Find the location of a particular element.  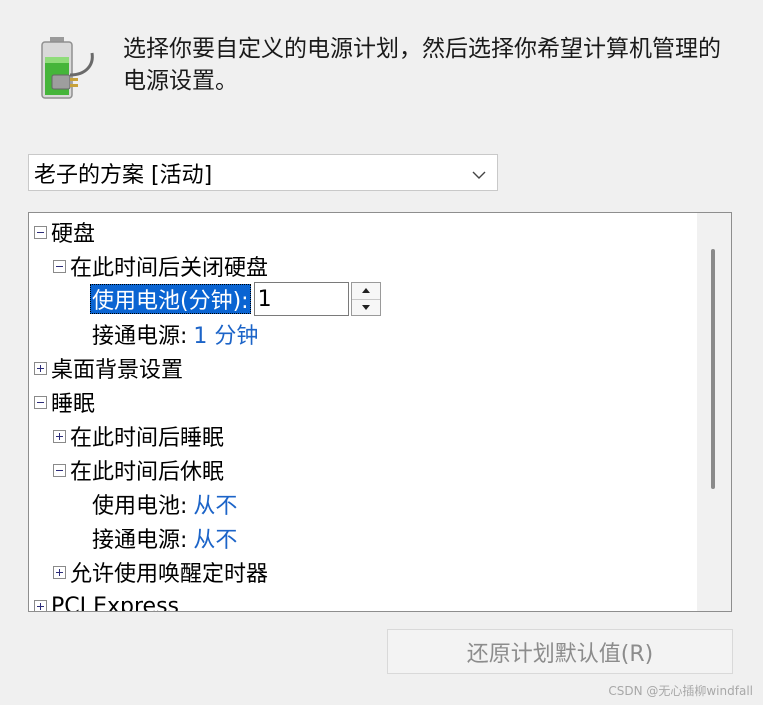

tree-item-sleep-after: 在此时间后睡眠 is located at coordinates (138, 436).